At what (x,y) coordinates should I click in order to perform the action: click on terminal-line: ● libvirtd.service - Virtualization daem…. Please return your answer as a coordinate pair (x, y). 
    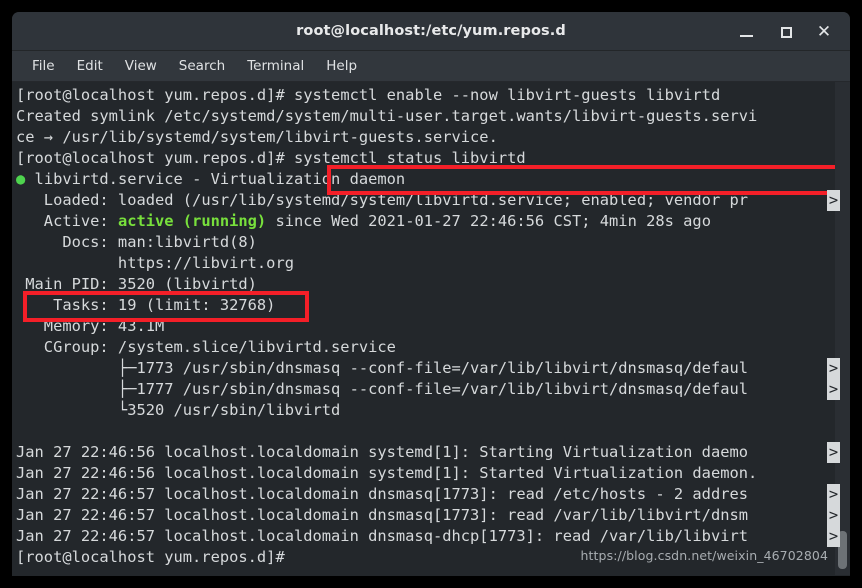
    Looking at the image, I should click on (433, 179).